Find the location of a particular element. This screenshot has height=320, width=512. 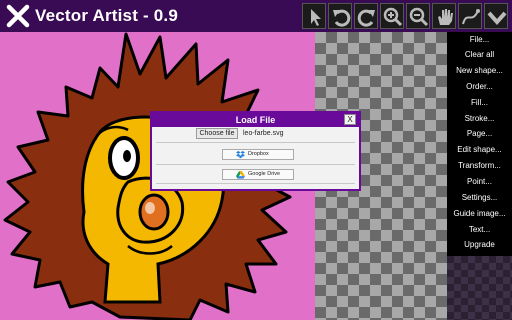

title-bar: Vector Artist - 0.9 is located at coordinates (256, 16).